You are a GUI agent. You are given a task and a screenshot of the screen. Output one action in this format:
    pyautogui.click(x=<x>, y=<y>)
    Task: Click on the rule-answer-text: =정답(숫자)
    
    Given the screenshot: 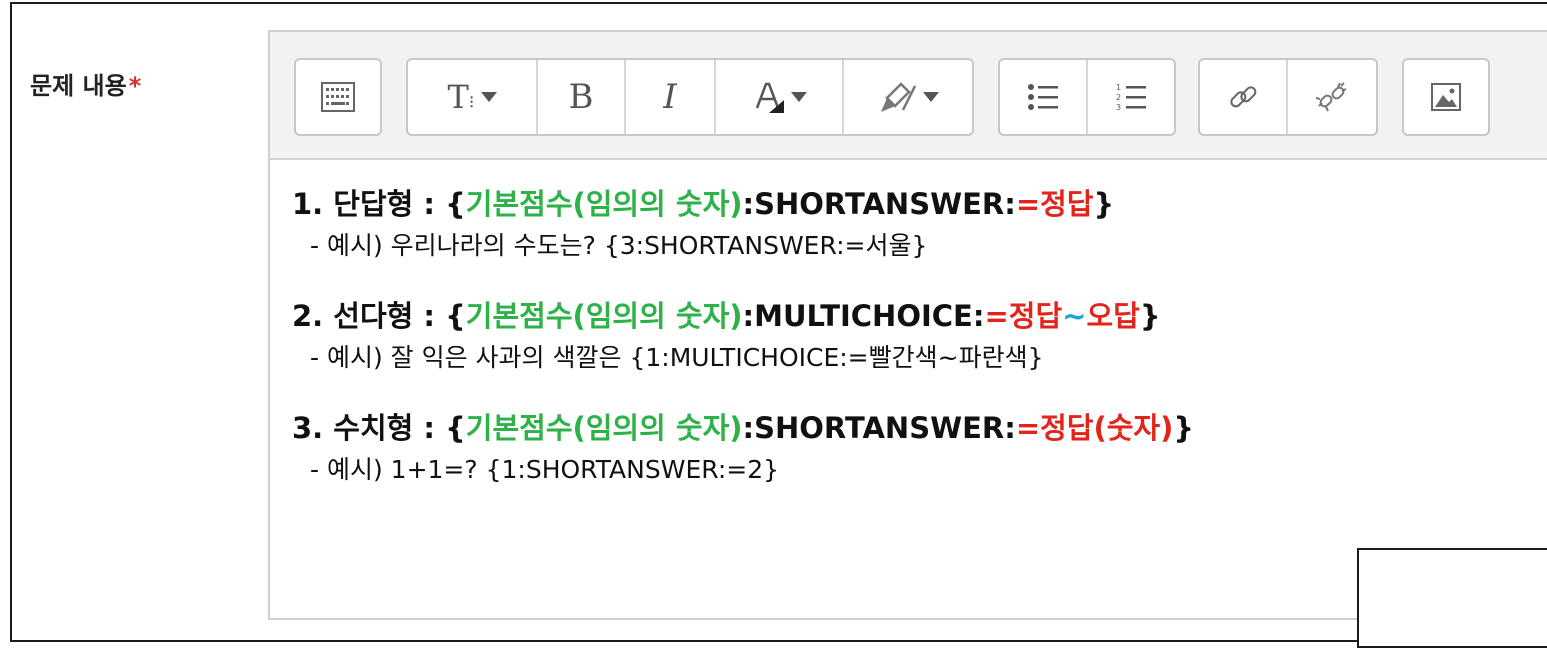 What is the action you would take?
    pyautogui.click(x=1094, y=428)
    